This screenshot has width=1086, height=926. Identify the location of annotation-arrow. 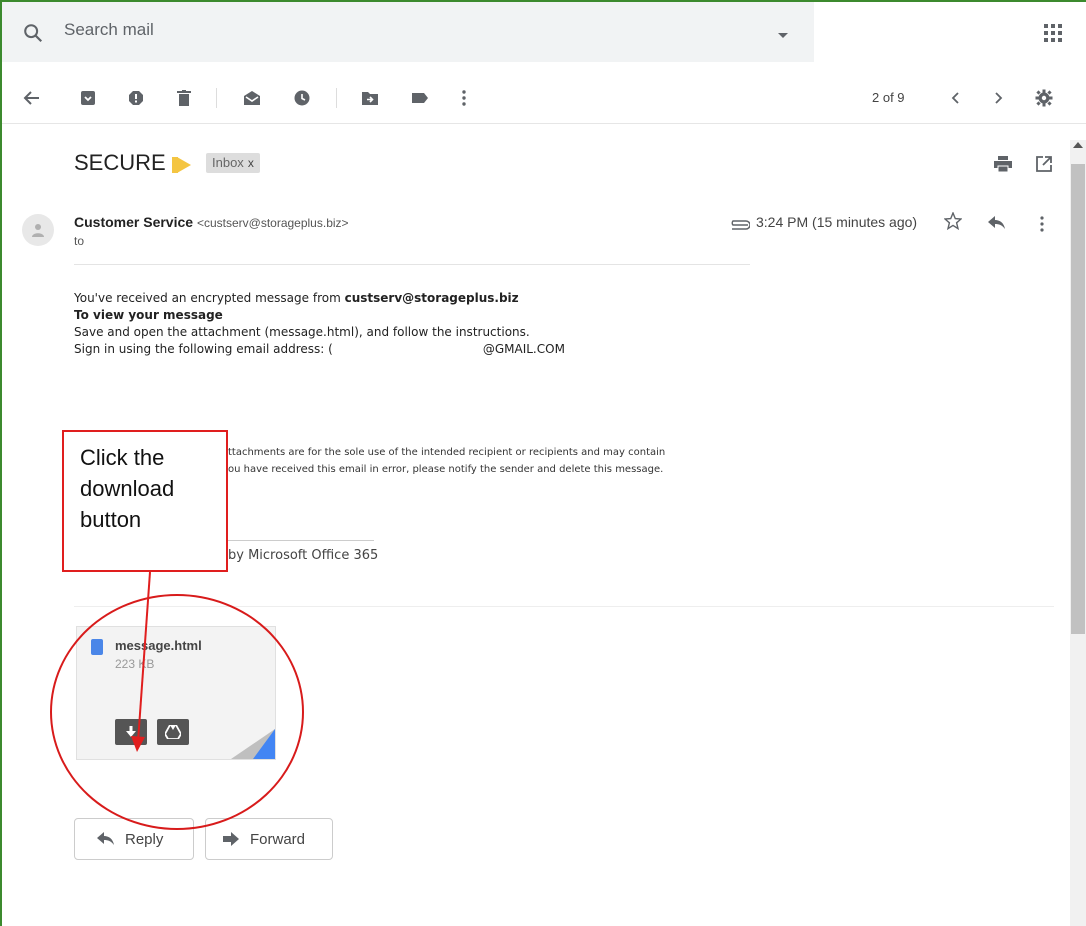
(141, 661).